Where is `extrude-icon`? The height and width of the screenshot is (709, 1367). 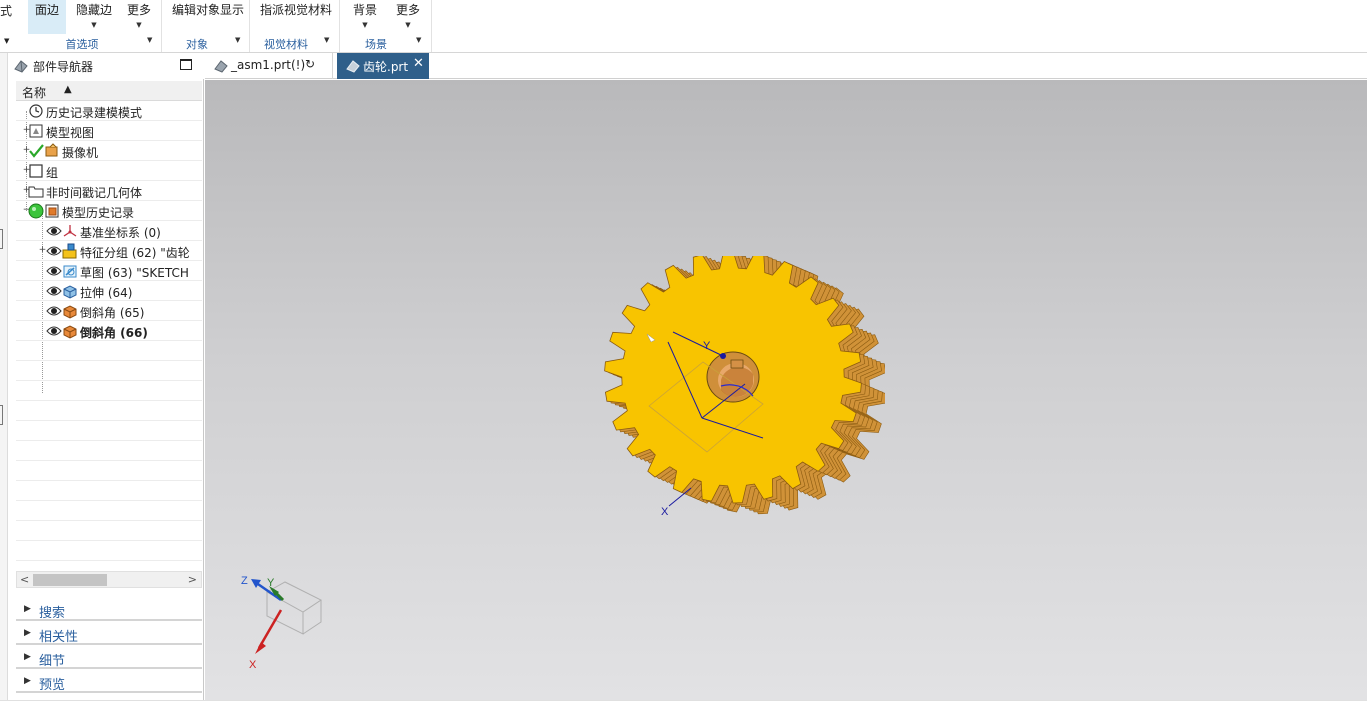 extrude-icon is located at coordinates (70, 292).